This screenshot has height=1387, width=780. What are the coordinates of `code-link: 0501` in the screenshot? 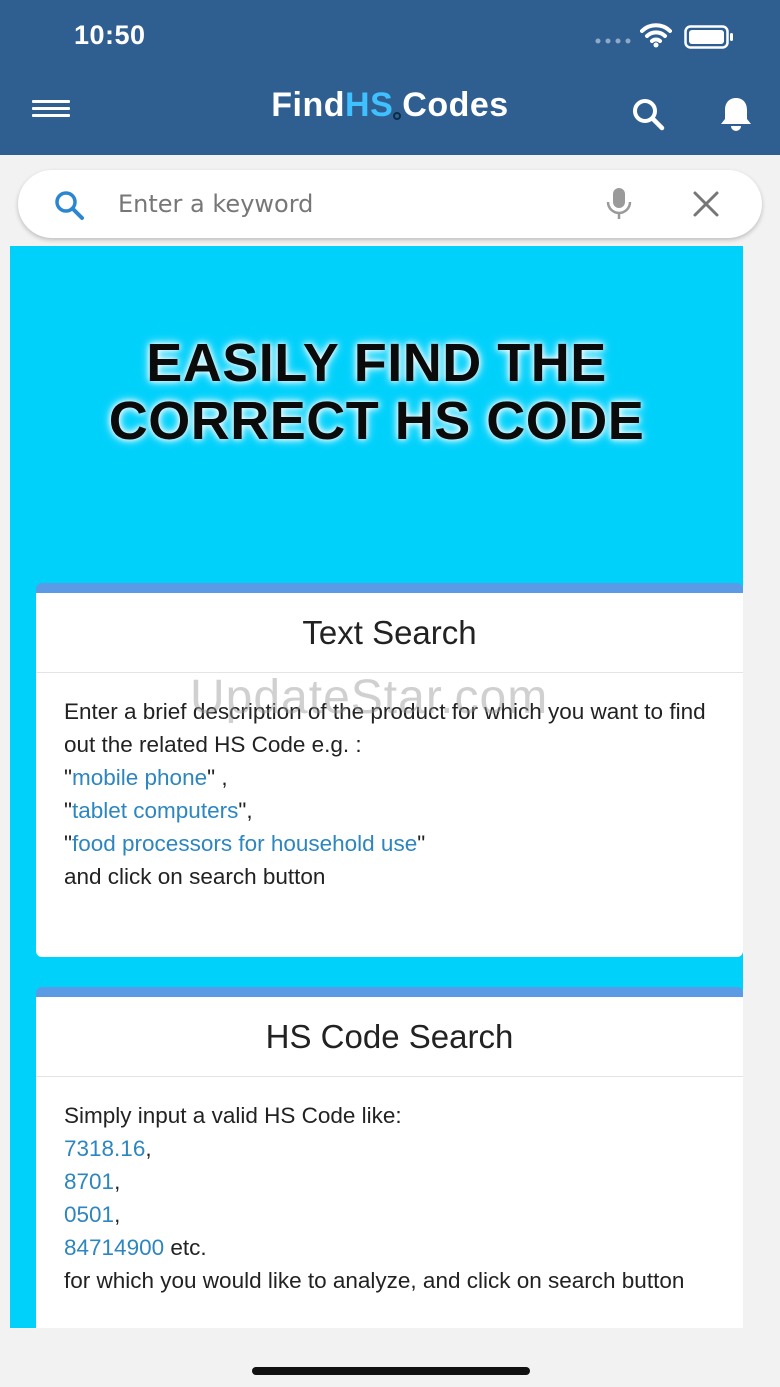 It's located at (89, 1214).